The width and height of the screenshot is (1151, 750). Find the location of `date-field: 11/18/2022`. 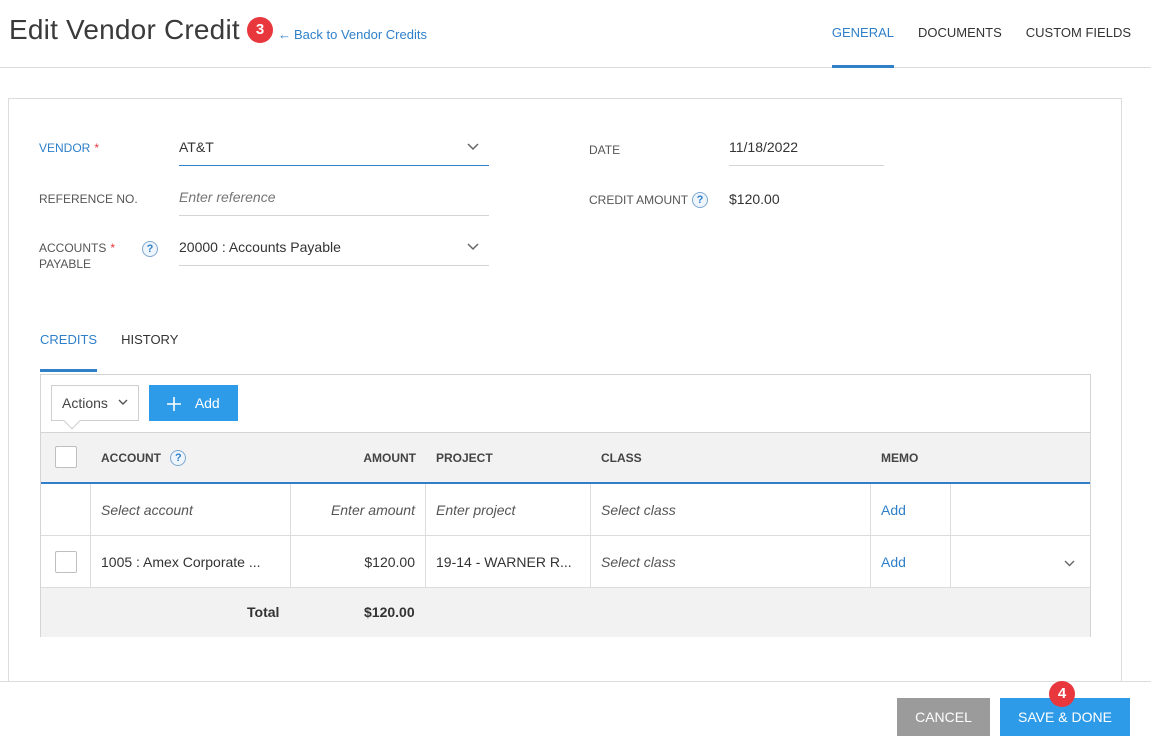

date-field: 11/18/2022 is located at coordinates (806, 148).